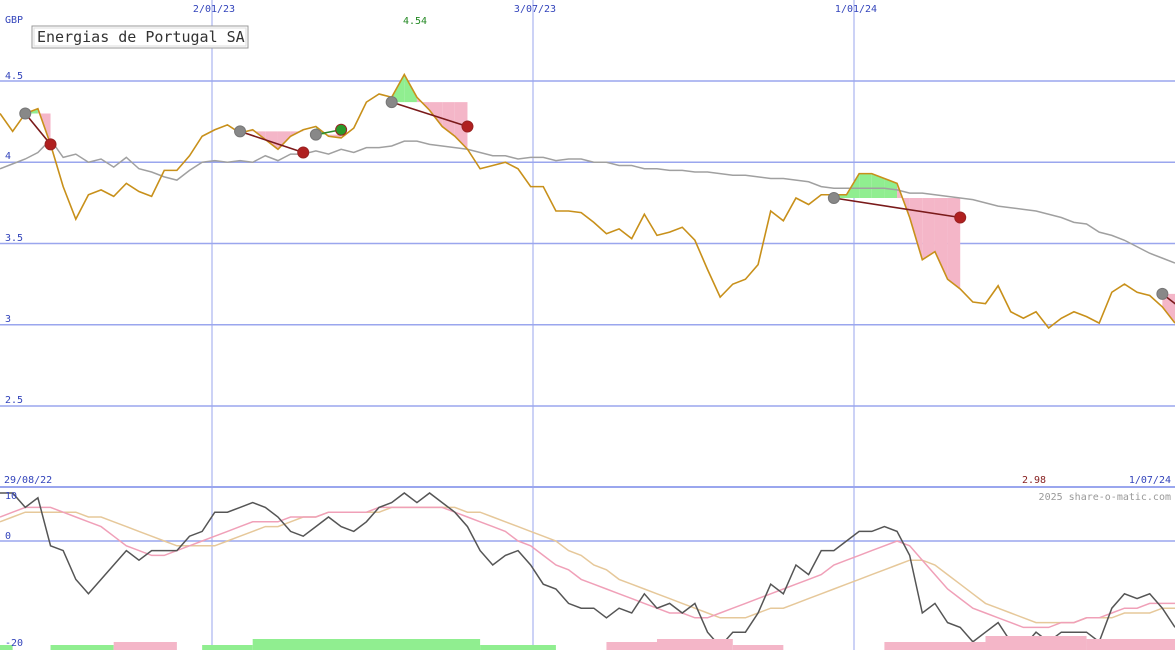 The image size is (1175, 650). Describe the element at coordinates (8, 536) in the screenshot. I see `oscillator-tick-label: 0` at that location.